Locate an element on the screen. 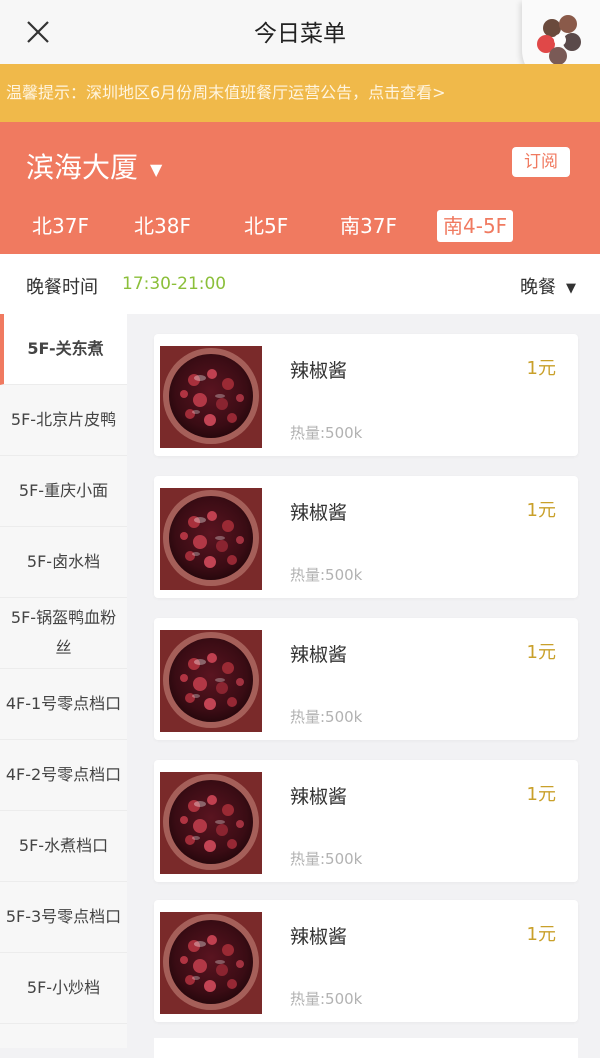 The height and width of the screenshot is (1058, 600). sidebar-item: 5F-北京片皮鸭 is located at coordinates (63, 420).